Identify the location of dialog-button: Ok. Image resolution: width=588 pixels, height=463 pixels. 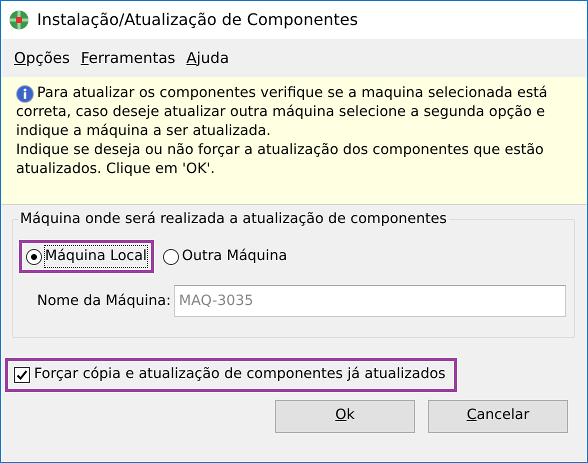
(345, 416).